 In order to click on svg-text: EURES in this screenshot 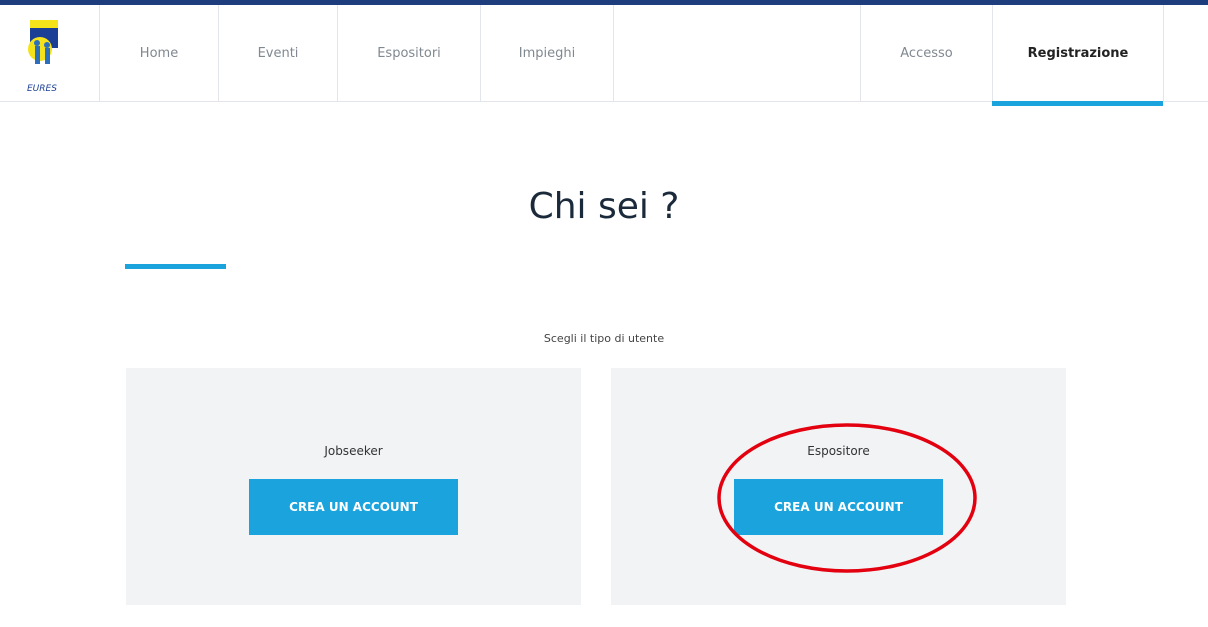, I will do `click(42, 89)`.